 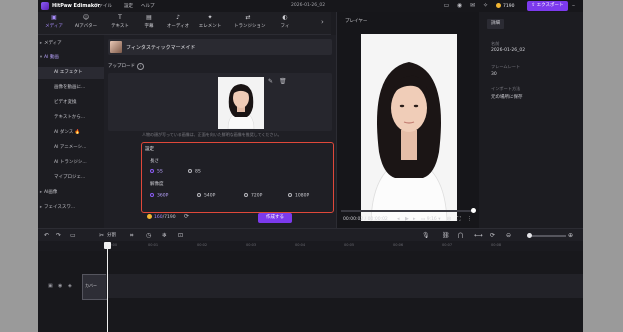 I want to click on message-icon: ✉, so click(x=472, y=5).